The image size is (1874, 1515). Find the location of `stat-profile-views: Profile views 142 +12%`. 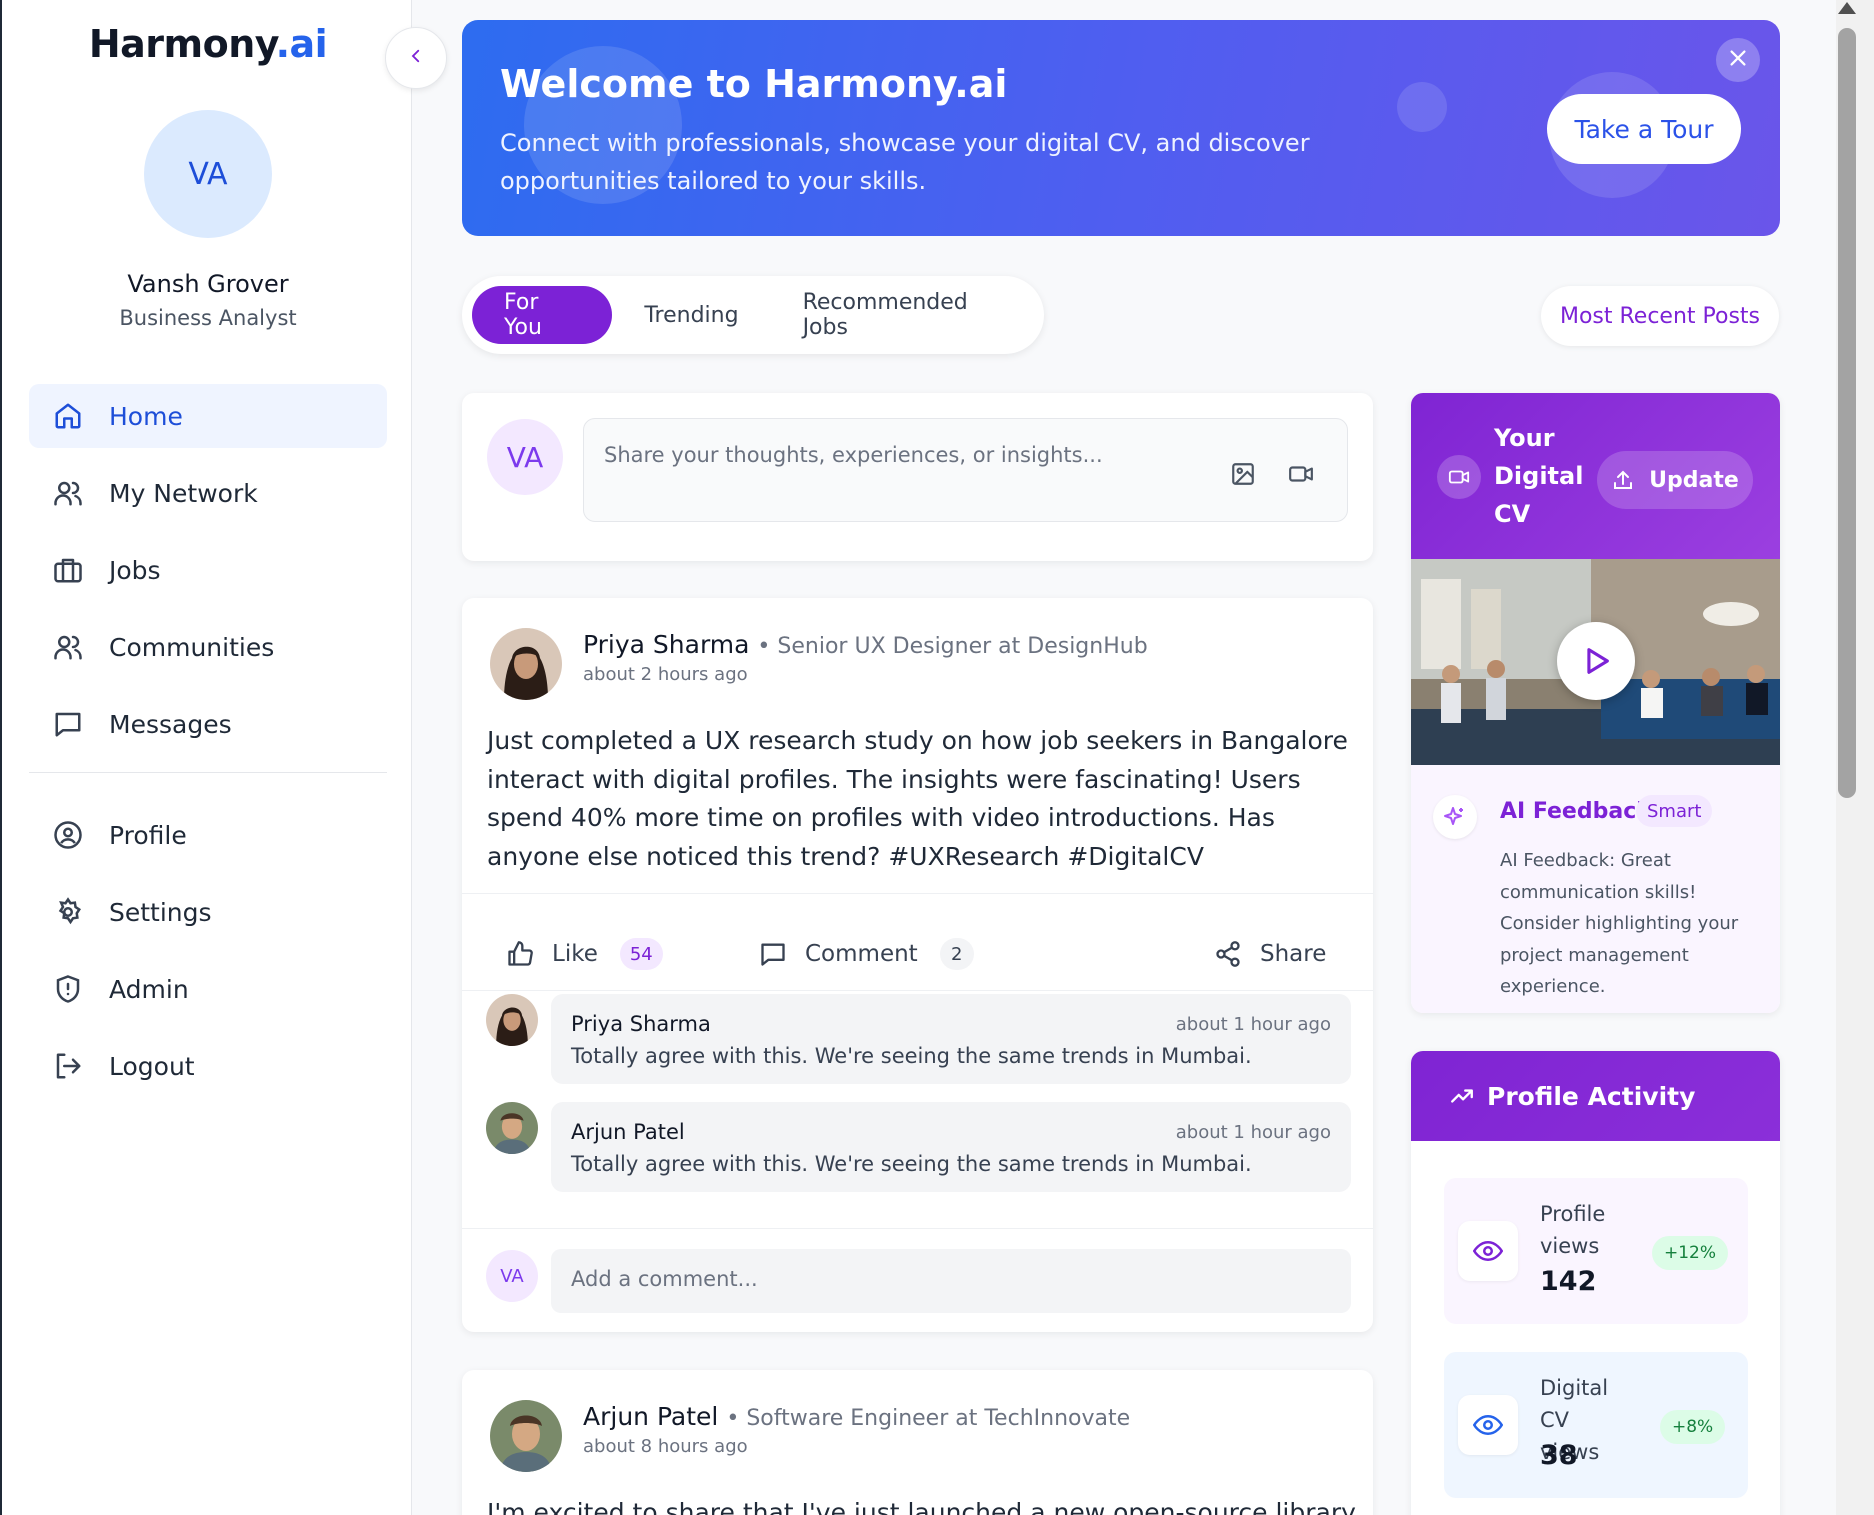

stat-profile-views: Profile views 142 +12% is located at coordinates (1596, 1251).